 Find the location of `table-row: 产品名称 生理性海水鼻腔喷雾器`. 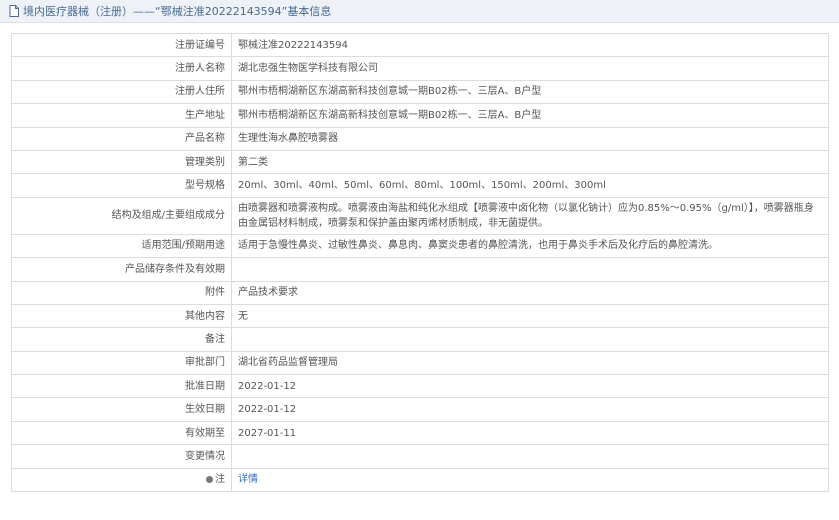

table-row: 产品名称 生理性海水鼻腔喷雾器 is located at coordinates (420, 138).